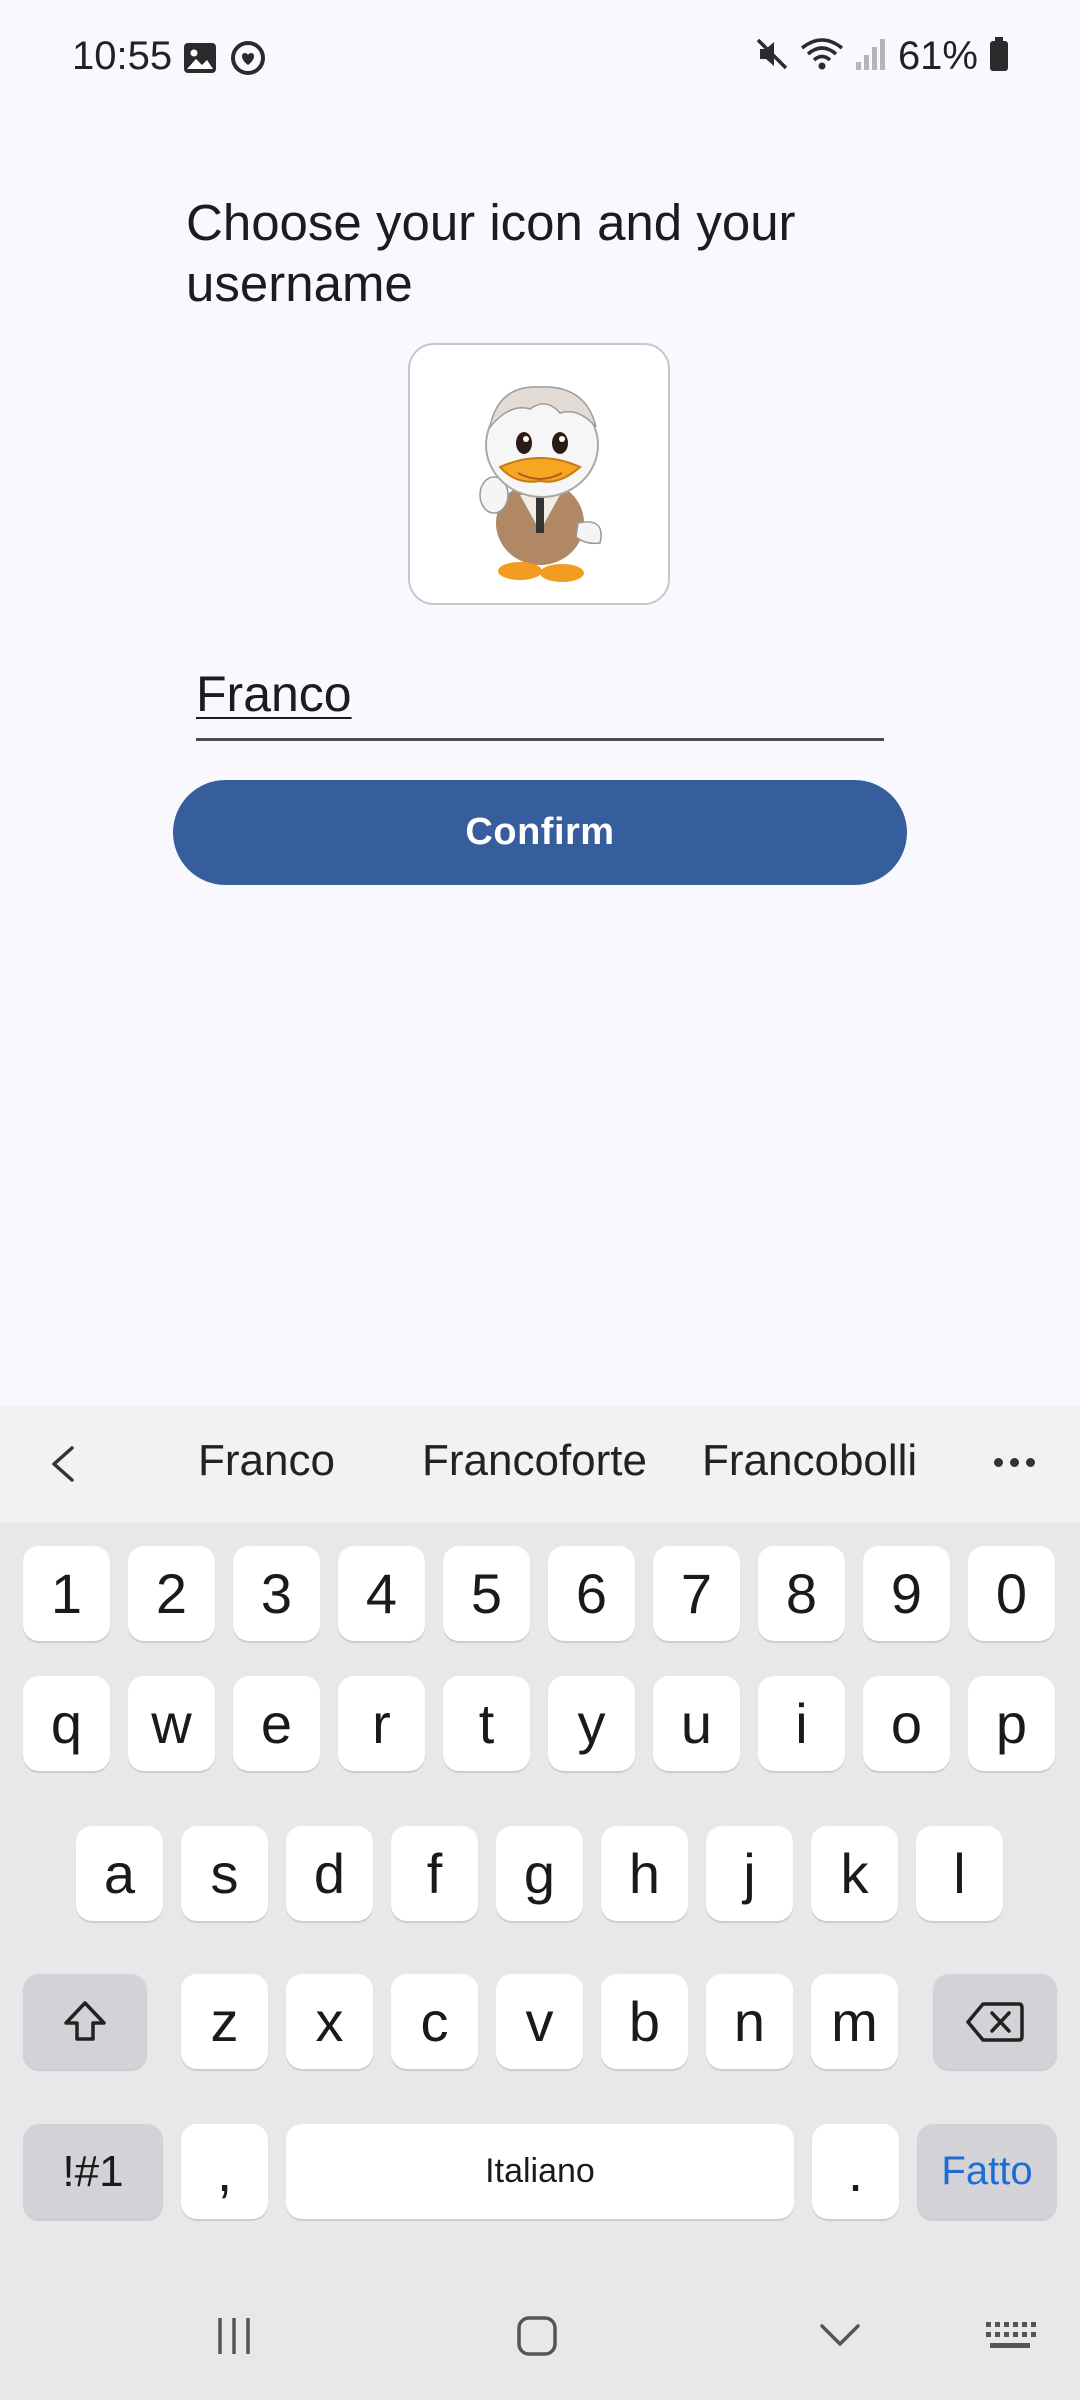 The width and height of the screenshot is (1080, 2400). What do you see at coordinates (540, 696) in the screenshot?
I see `username-input: Franco` at bounding box center [540, 696].